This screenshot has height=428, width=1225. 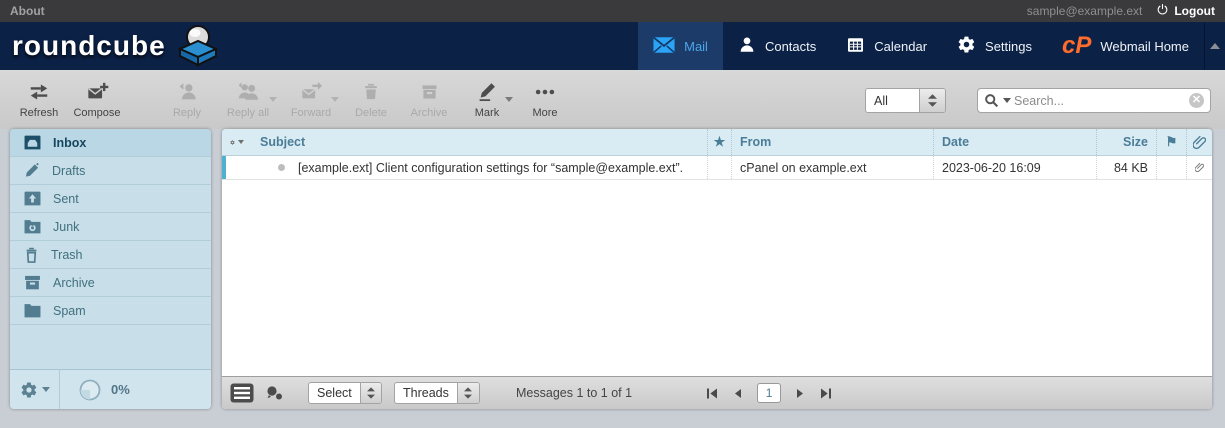 What do you see at coordinates (467, 393) in the screenshot?
I see `threads-spinner-icon` at bounding box center [467, 393].